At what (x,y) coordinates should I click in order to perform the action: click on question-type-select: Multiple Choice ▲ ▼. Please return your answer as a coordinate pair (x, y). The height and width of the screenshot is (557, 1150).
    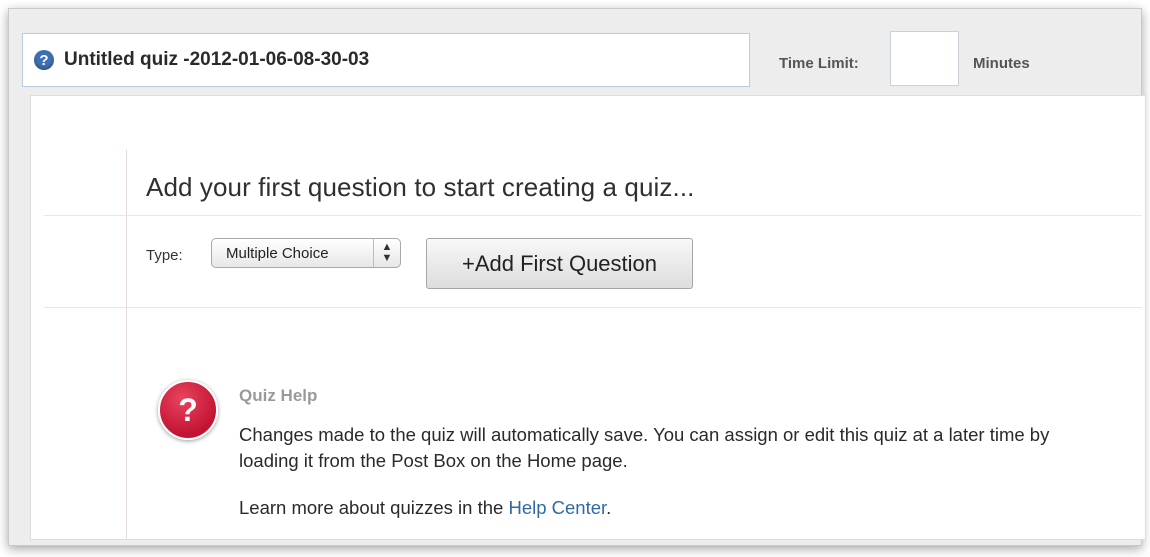
    Looking at the image, I should click on (306, 253).